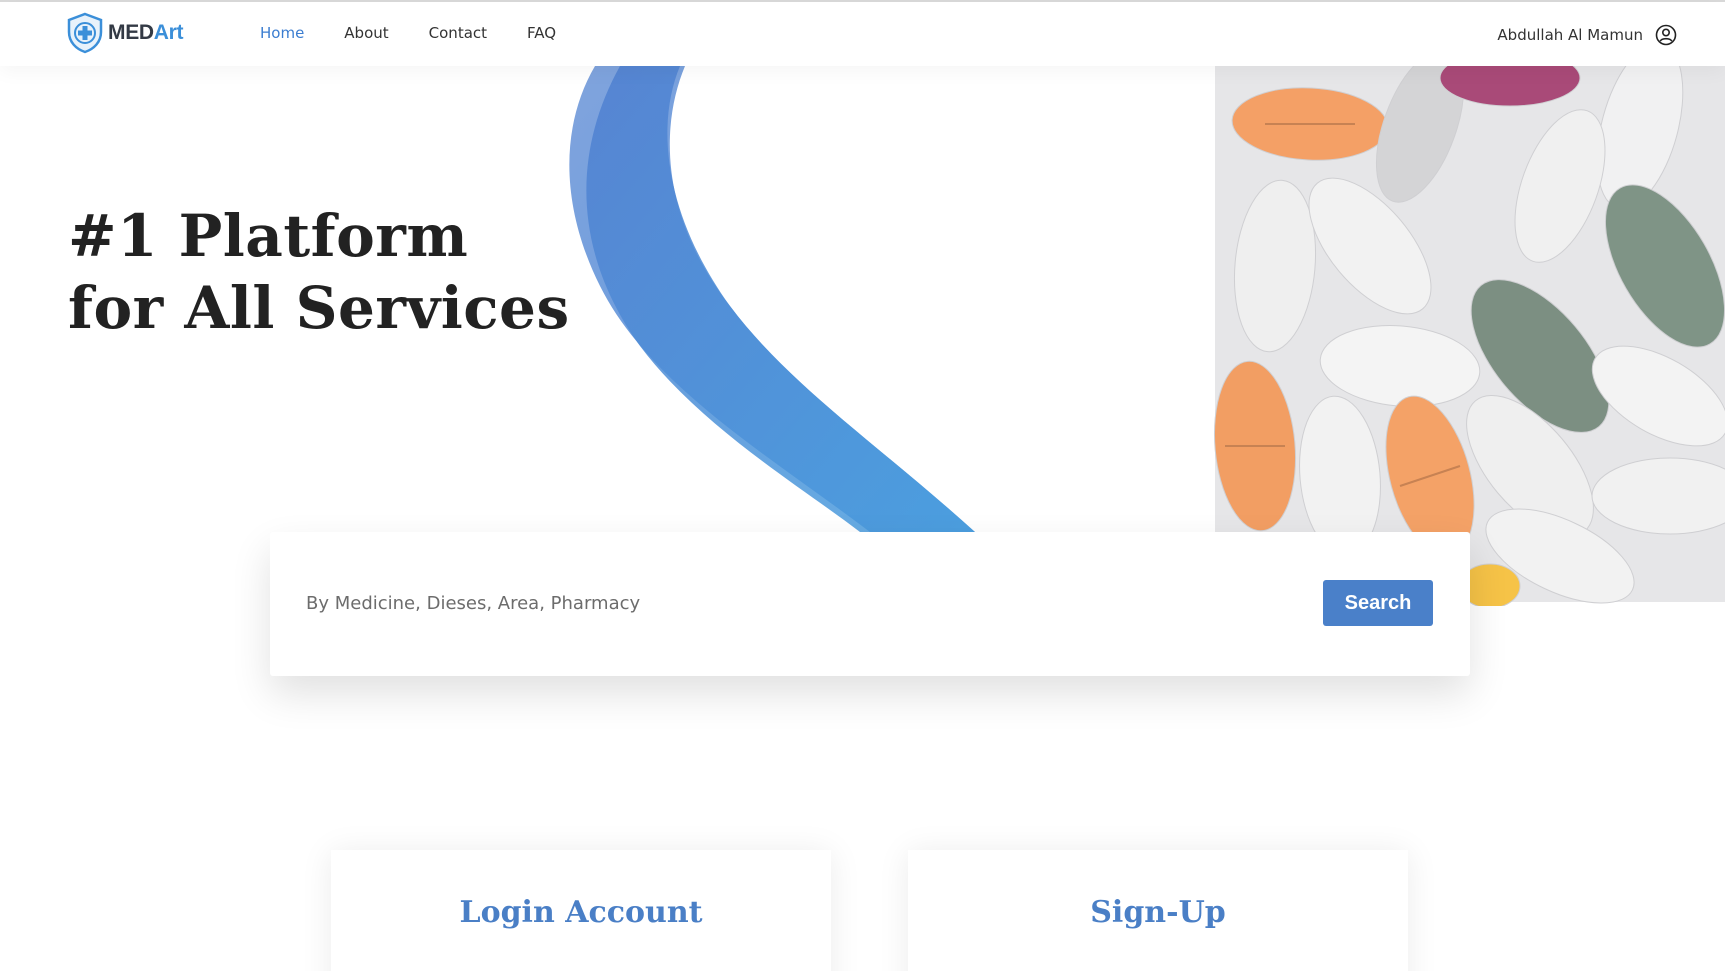 This screenshot has height=971, width=1725. I want to click on user-name: Abdullah Al Mamun, so click(1570, 35).